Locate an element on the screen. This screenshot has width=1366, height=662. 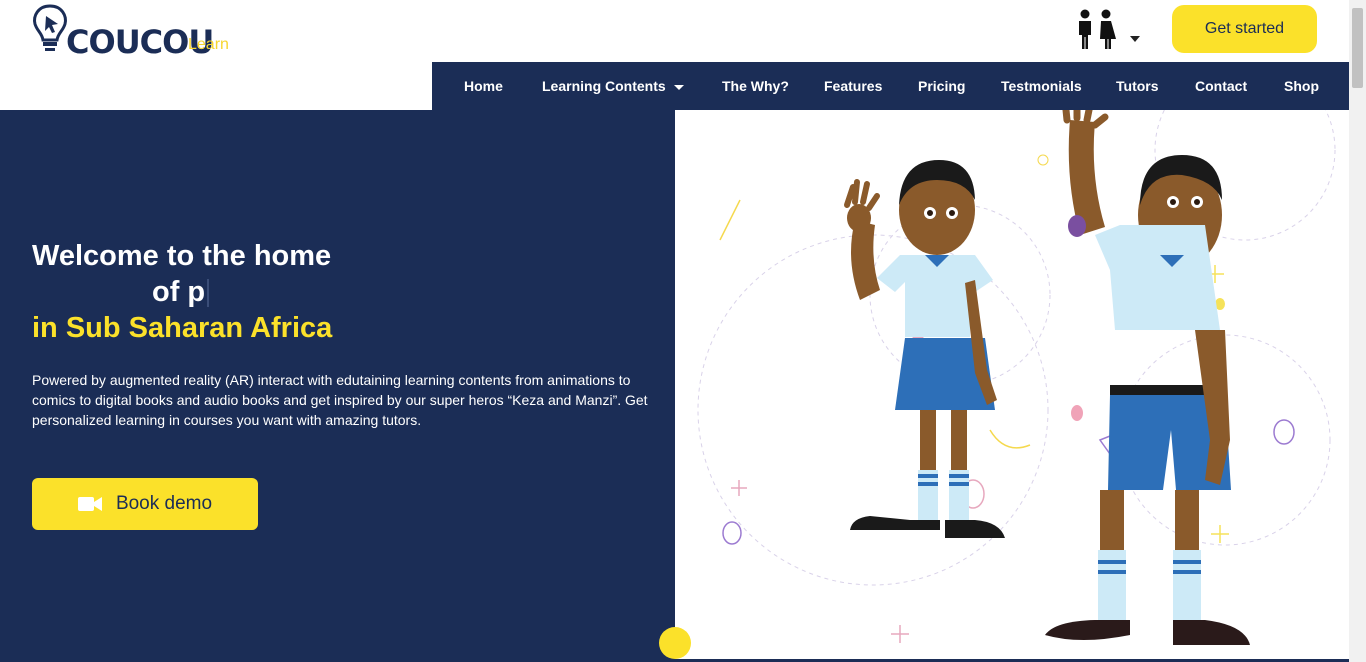
typed-text: of p is located at coordinates (179, 292).